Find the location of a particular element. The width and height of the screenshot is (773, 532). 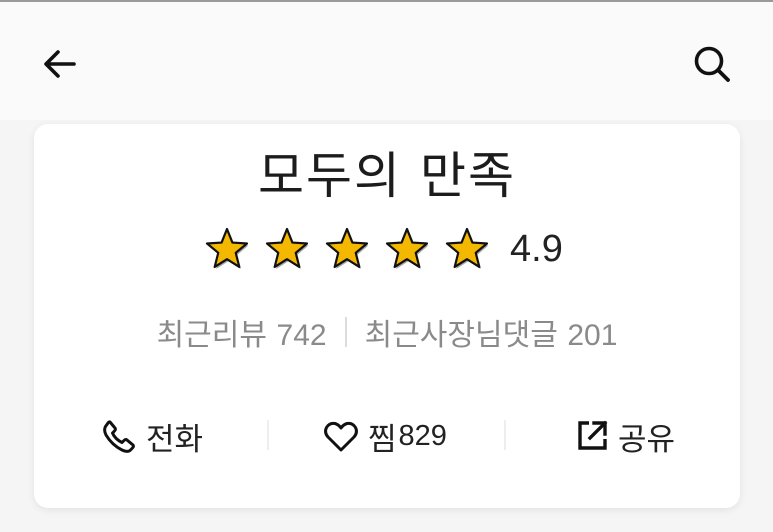

rating: 4.9 is located at coordinates (383, 249).